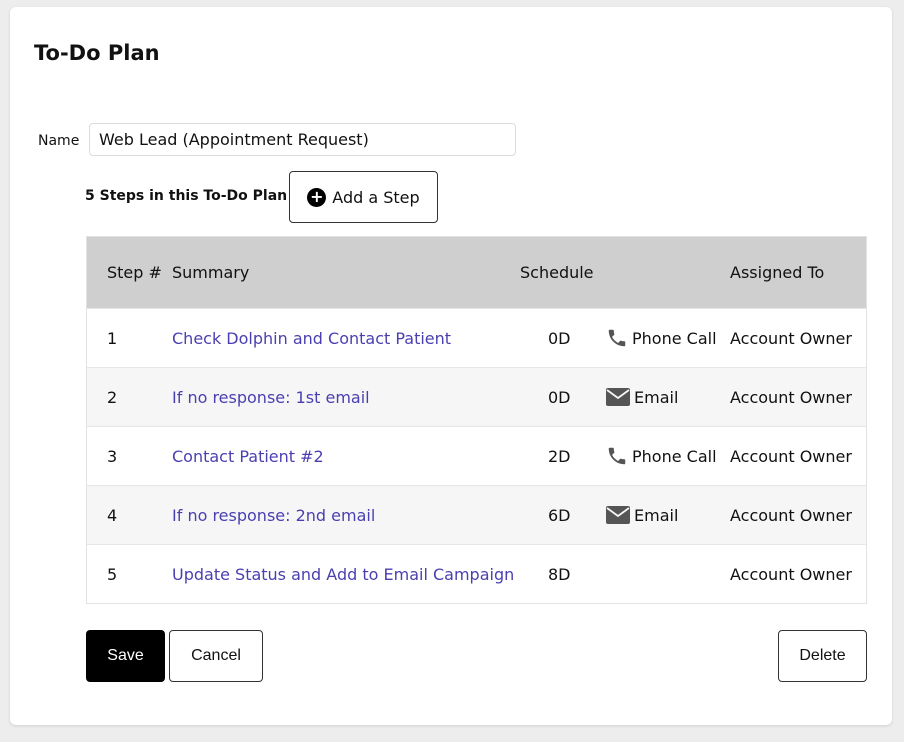 The image size is (904, 742). Describe the element at coordinates (134, 272) in the screenshot. I see `header-step: Step #` at that location.